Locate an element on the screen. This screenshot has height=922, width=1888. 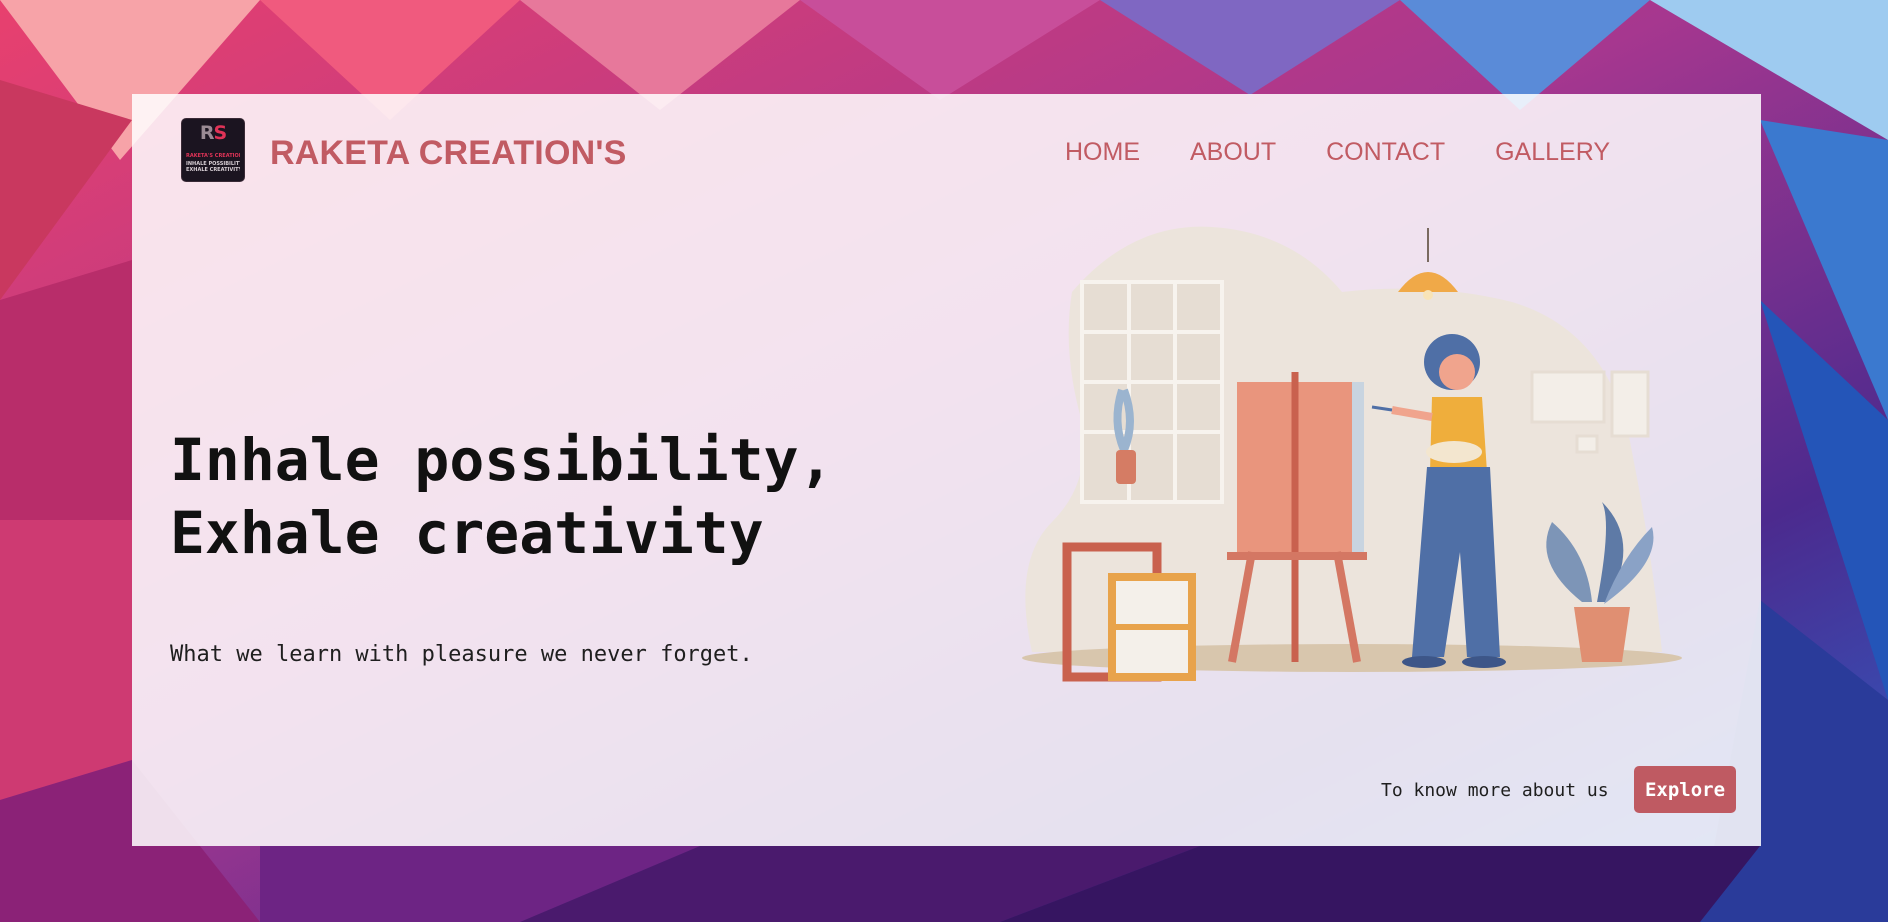
main-nav: HOME ABOUT CONTACT GALLERY is located at coordinates (1337, 152).